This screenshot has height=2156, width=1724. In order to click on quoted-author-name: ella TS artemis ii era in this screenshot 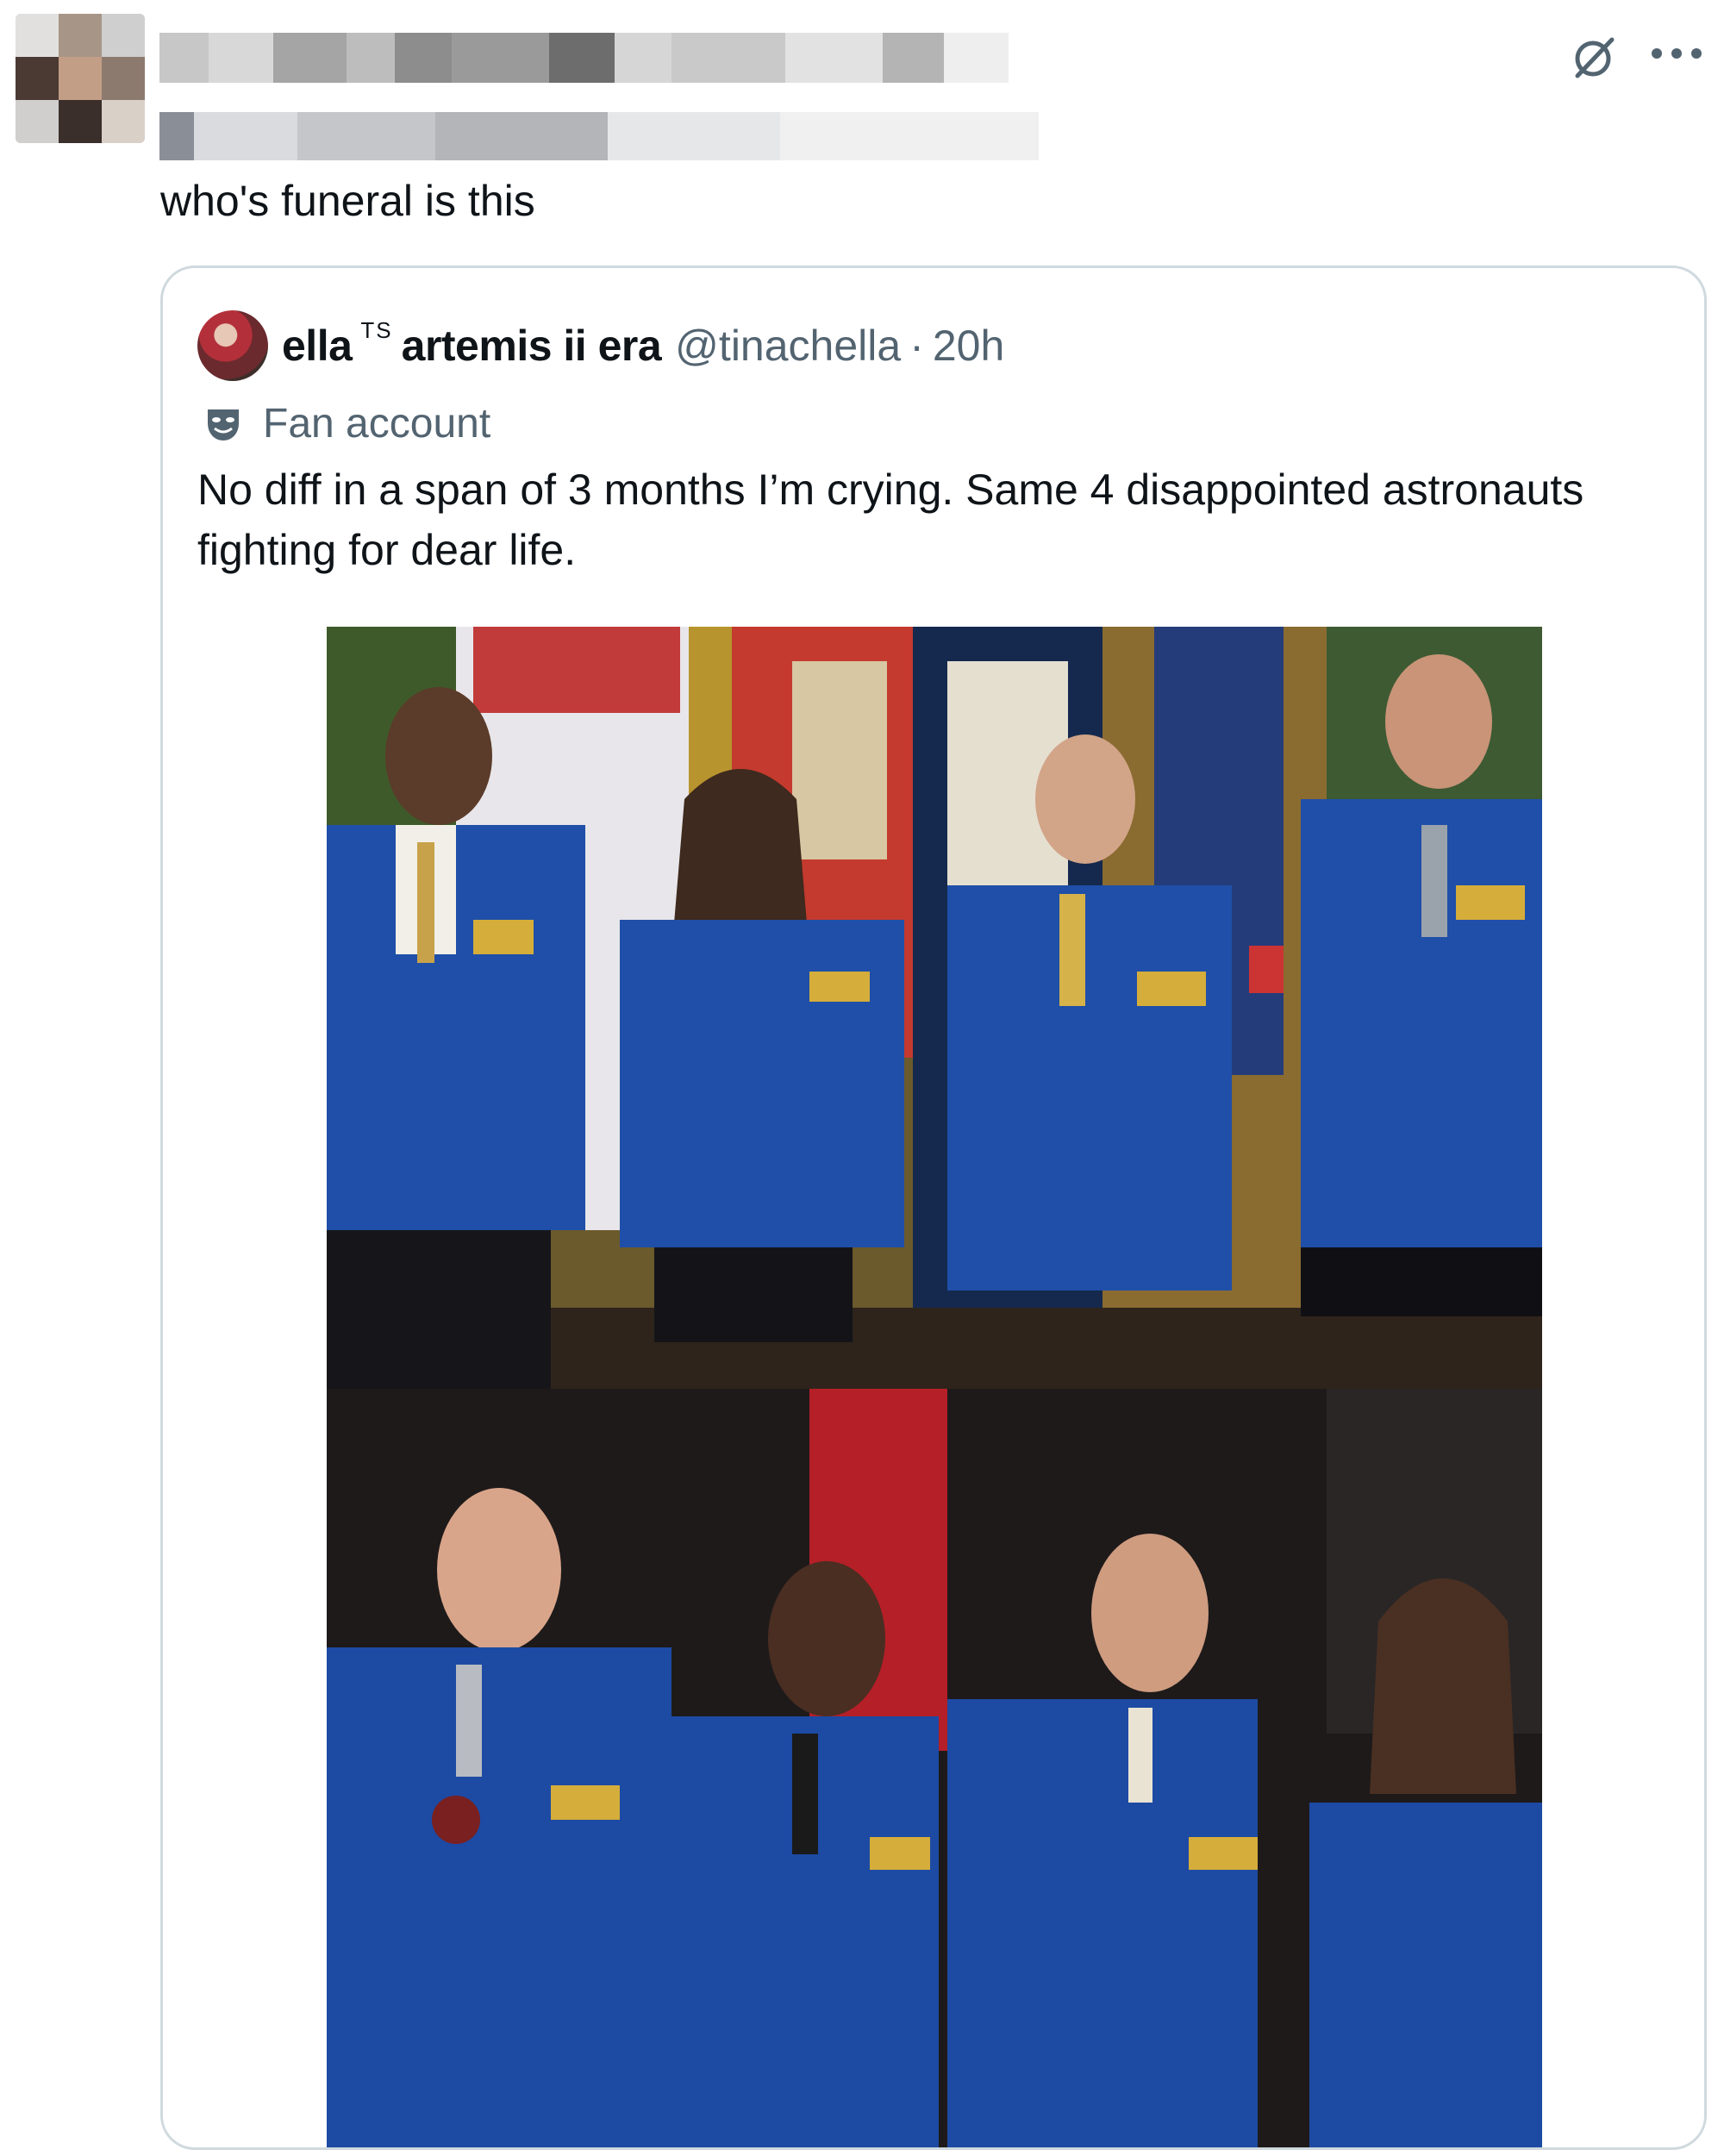, I will do `click(472, 344)`.